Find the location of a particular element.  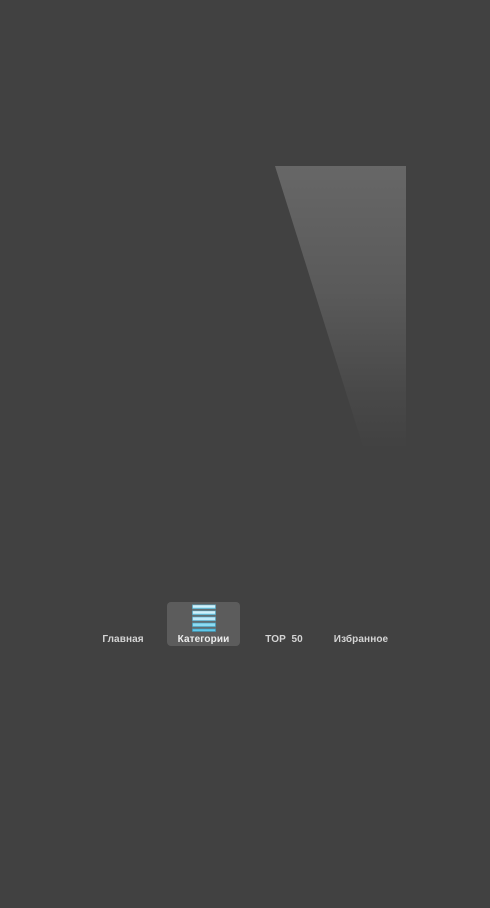

tab-top50: TOP 50 is located at coordinates (284, 624).